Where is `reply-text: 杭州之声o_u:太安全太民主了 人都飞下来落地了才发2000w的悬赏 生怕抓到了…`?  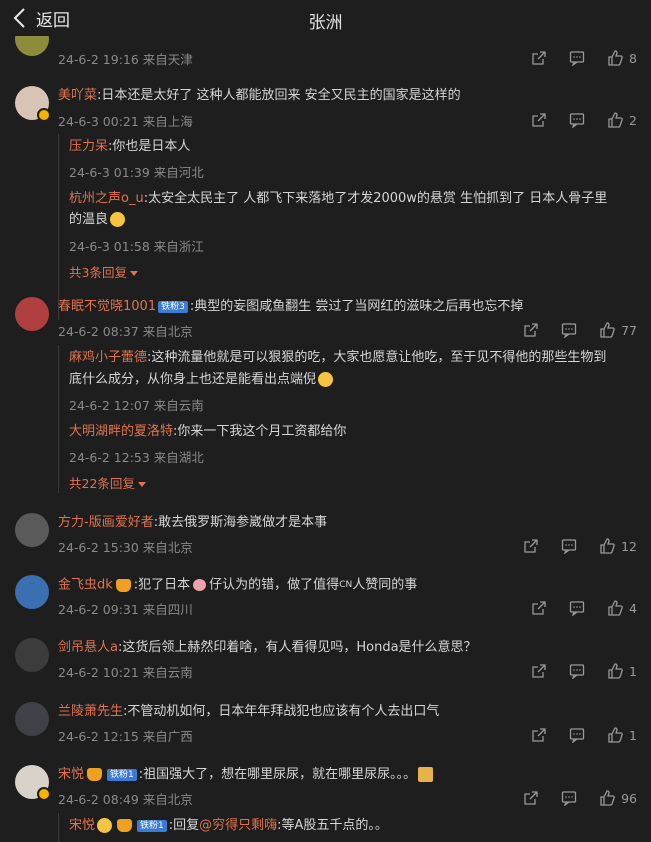 reply-text: 杭州之声o_u:太安全太民主了 人都飞下来落地了才发2000w的悬赏 生怕抓到了… is located at coordinates (338, 198).